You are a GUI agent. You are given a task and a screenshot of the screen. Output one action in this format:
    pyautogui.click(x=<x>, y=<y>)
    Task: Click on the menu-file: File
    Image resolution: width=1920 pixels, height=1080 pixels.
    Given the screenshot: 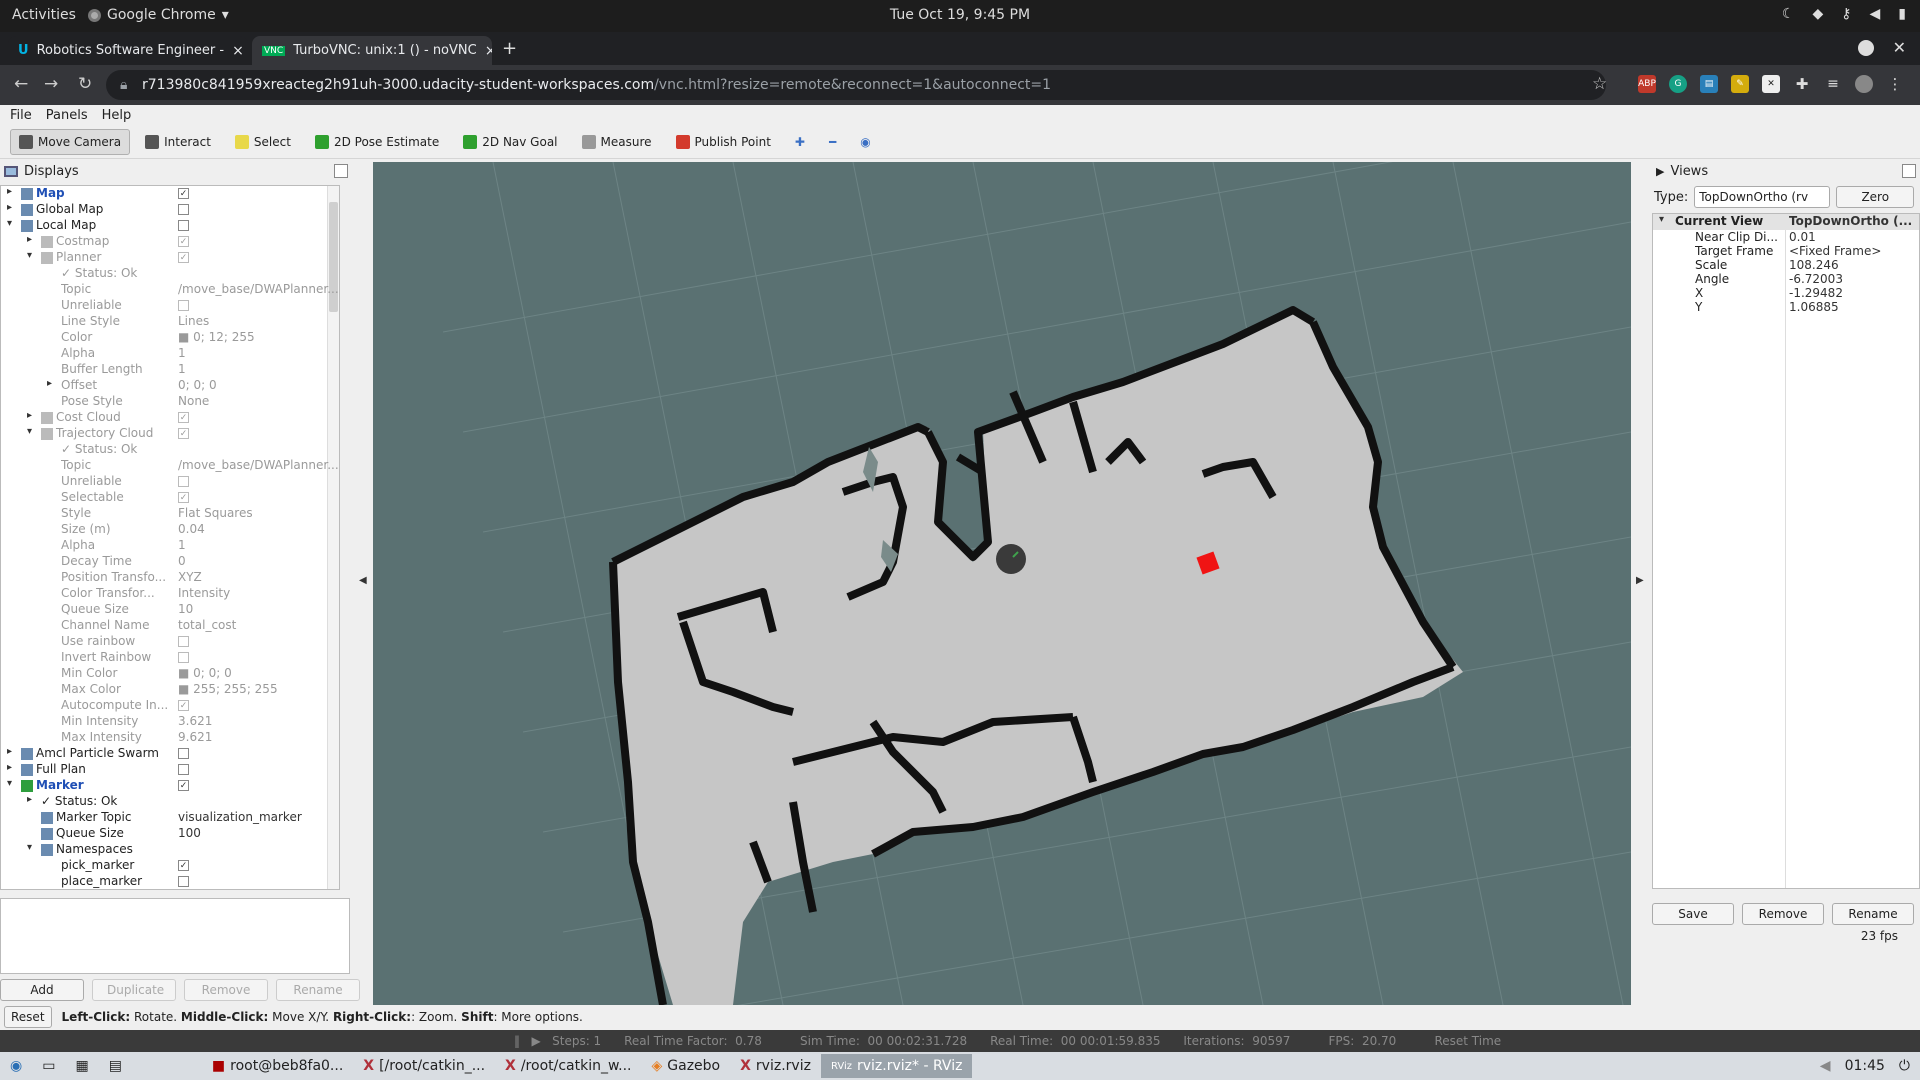 What is the action you would take?
    pyautogui.click(x=21, y=115)
    